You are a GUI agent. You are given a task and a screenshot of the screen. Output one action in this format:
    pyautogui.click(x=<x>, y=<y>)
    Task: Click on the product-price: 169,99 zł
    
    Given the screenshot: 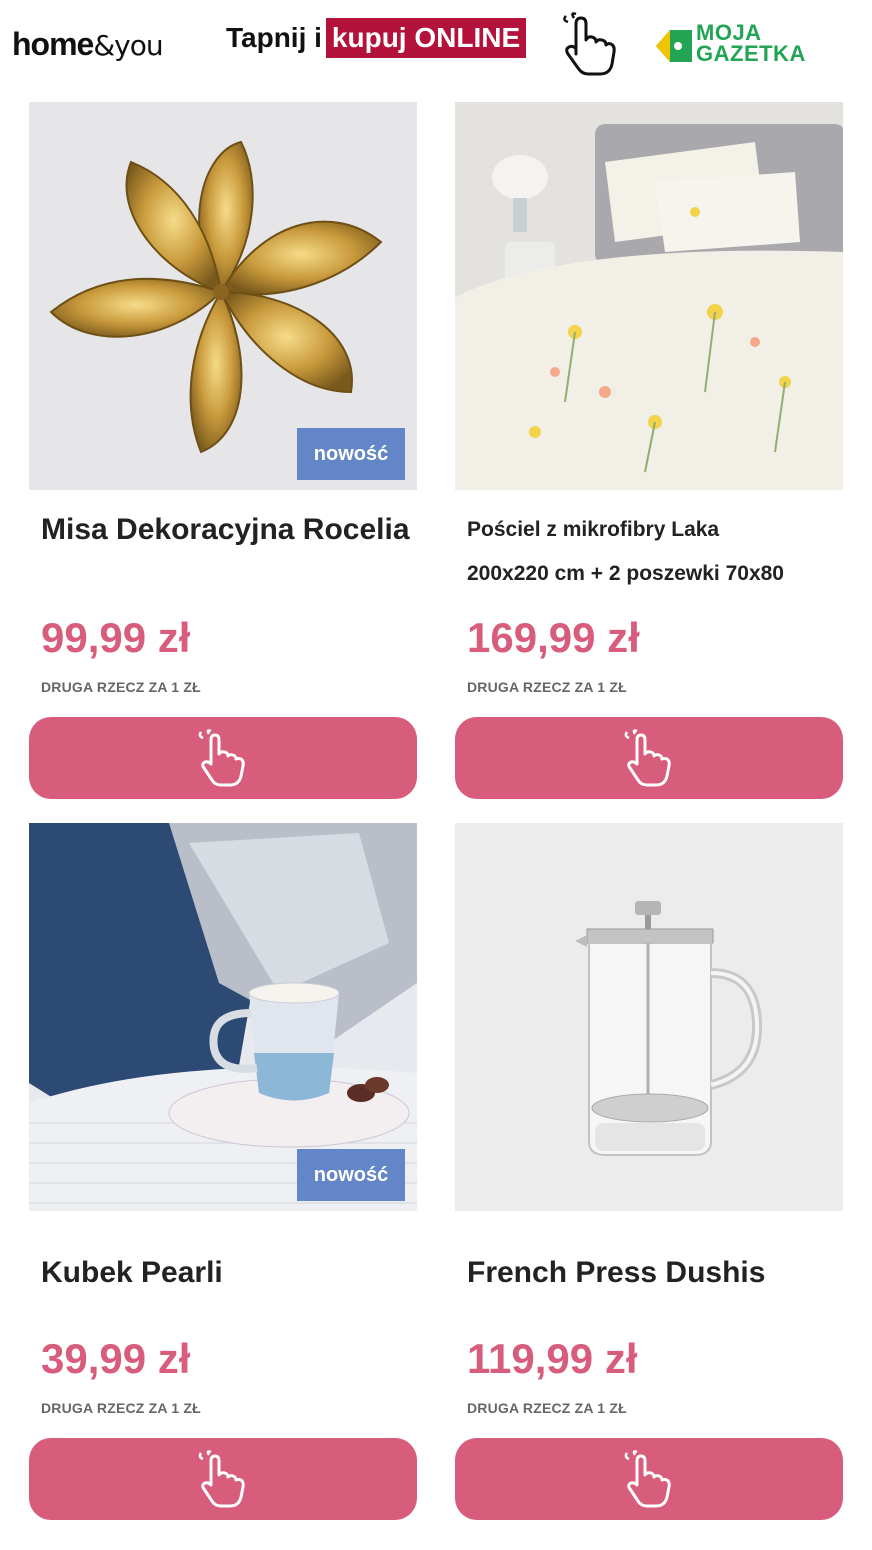 What is the action you would take?
    pyautogui.click(x=553, y=637)
    